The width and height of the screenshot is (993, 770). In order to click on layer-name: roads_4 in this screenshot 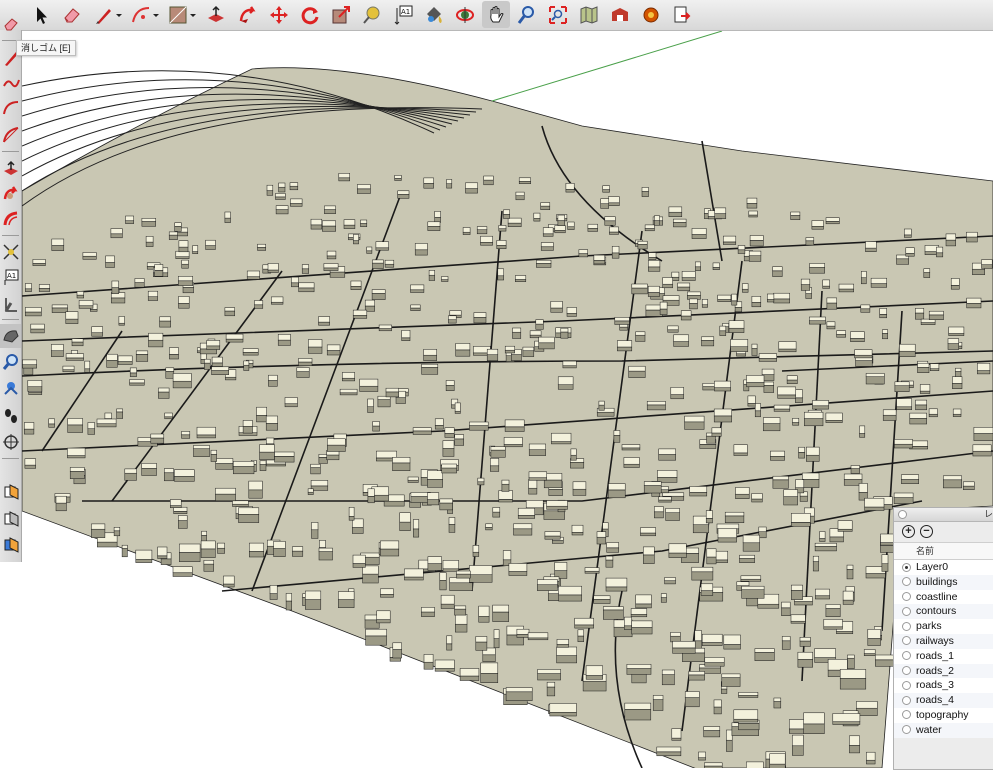, I will do `click(935, 700)`.